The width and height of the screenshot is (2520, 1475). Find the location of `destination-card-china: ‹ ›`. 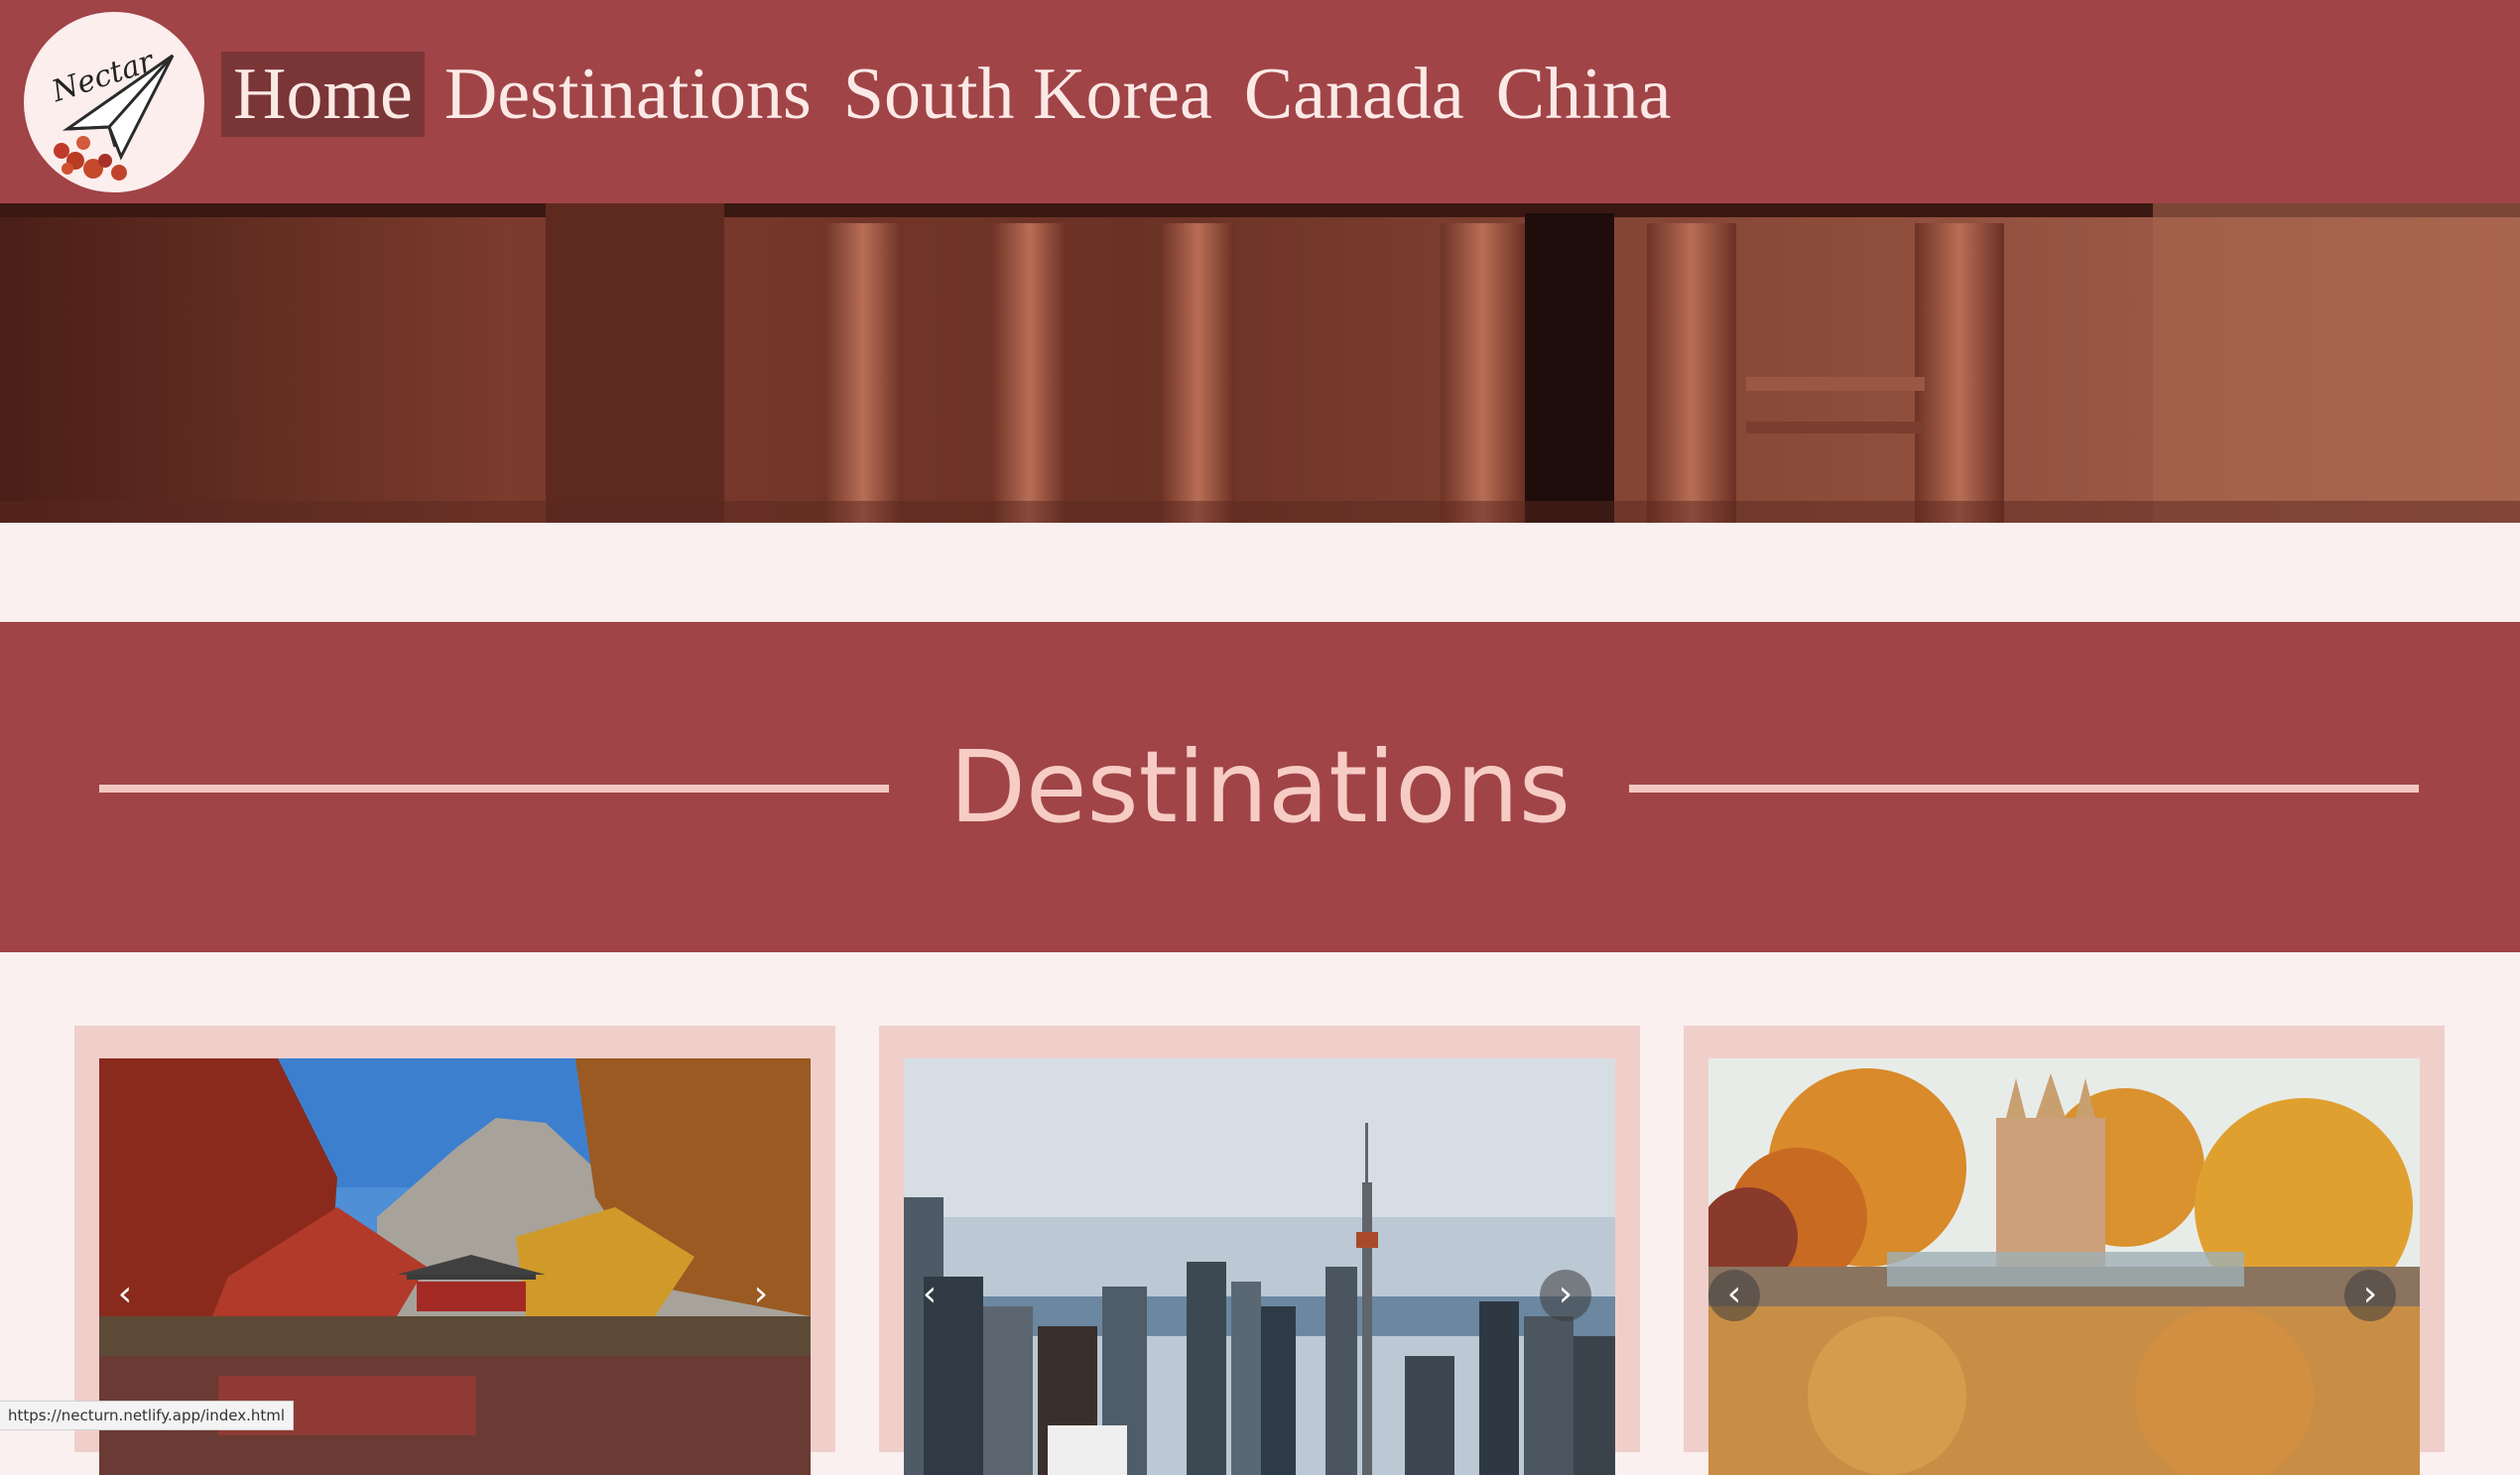

destination-card-china: ‹ › is located at coordinates (2064, 1250).